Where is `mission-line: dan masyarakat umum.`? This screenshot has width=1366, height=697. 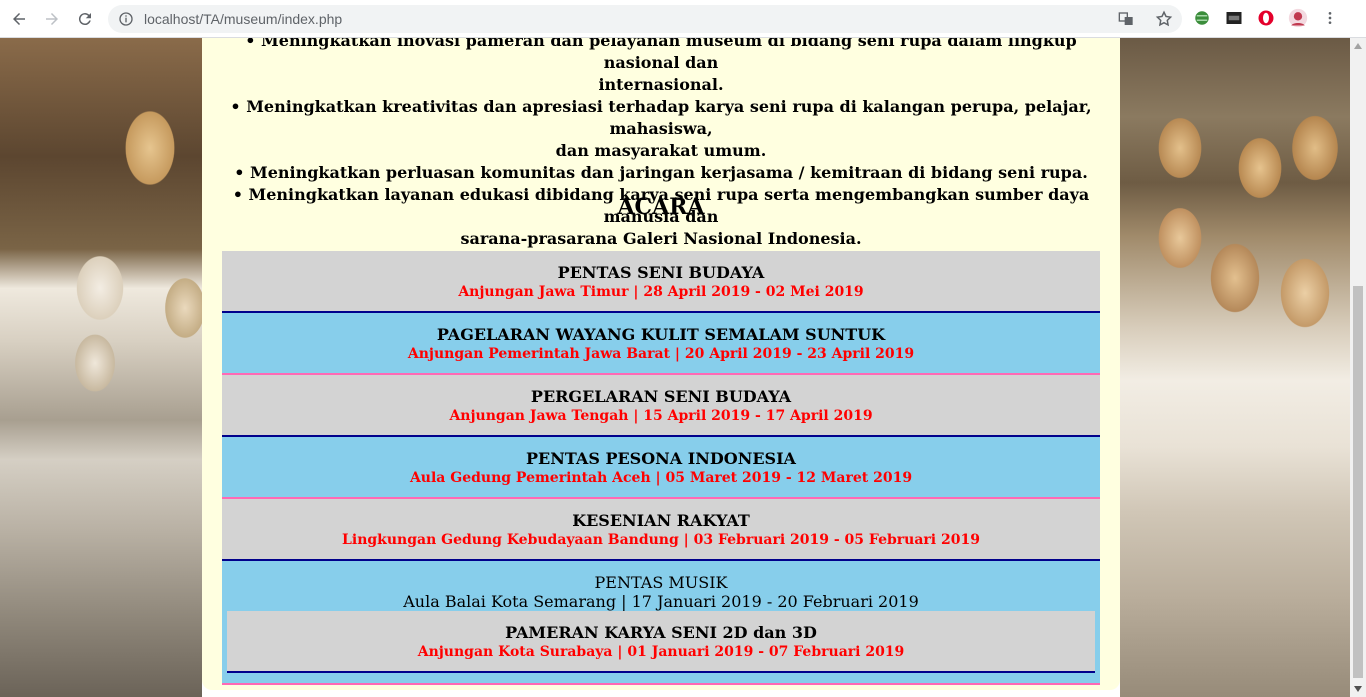
mission-line: dan masyarakat umum. is located at coordinates (661, 150).